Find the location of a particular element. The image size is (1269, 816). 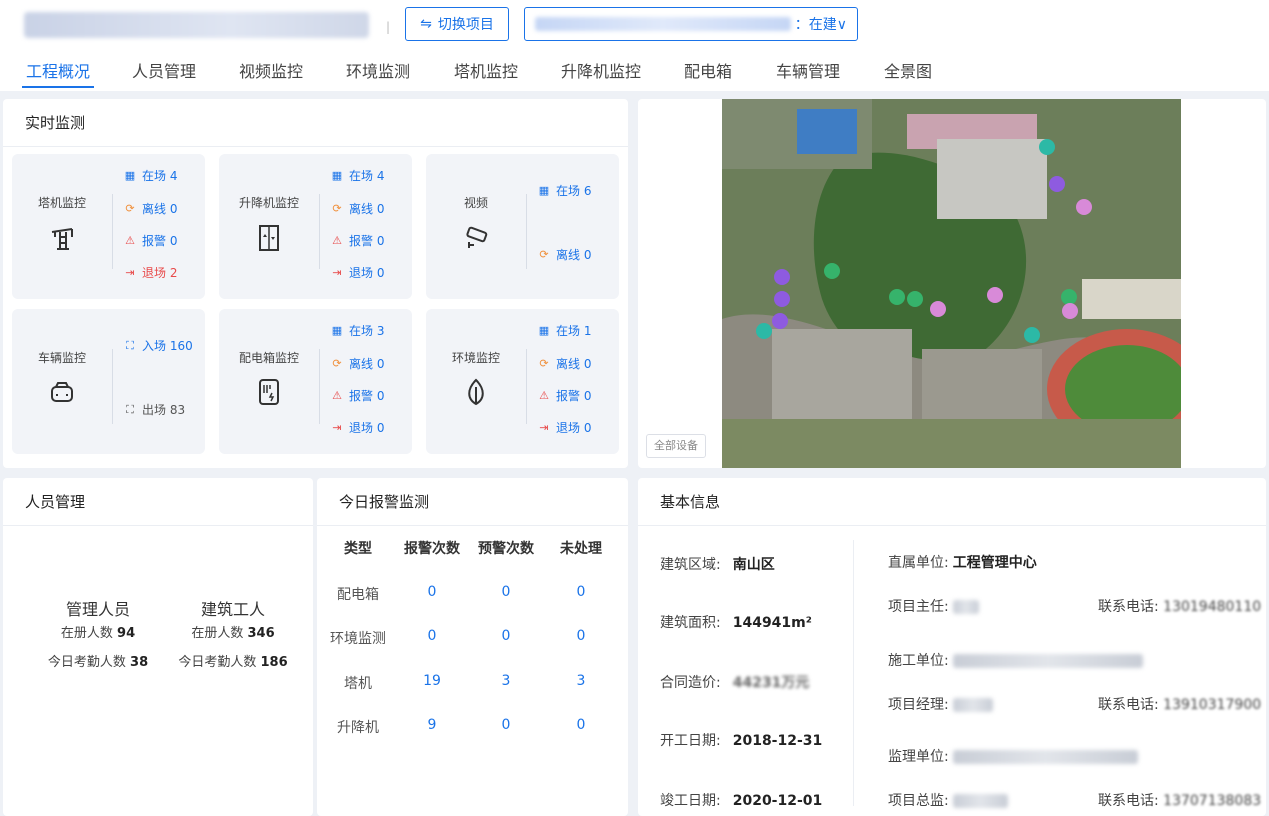

chief-row: 项目总监: is located at coordinates (948, 800).